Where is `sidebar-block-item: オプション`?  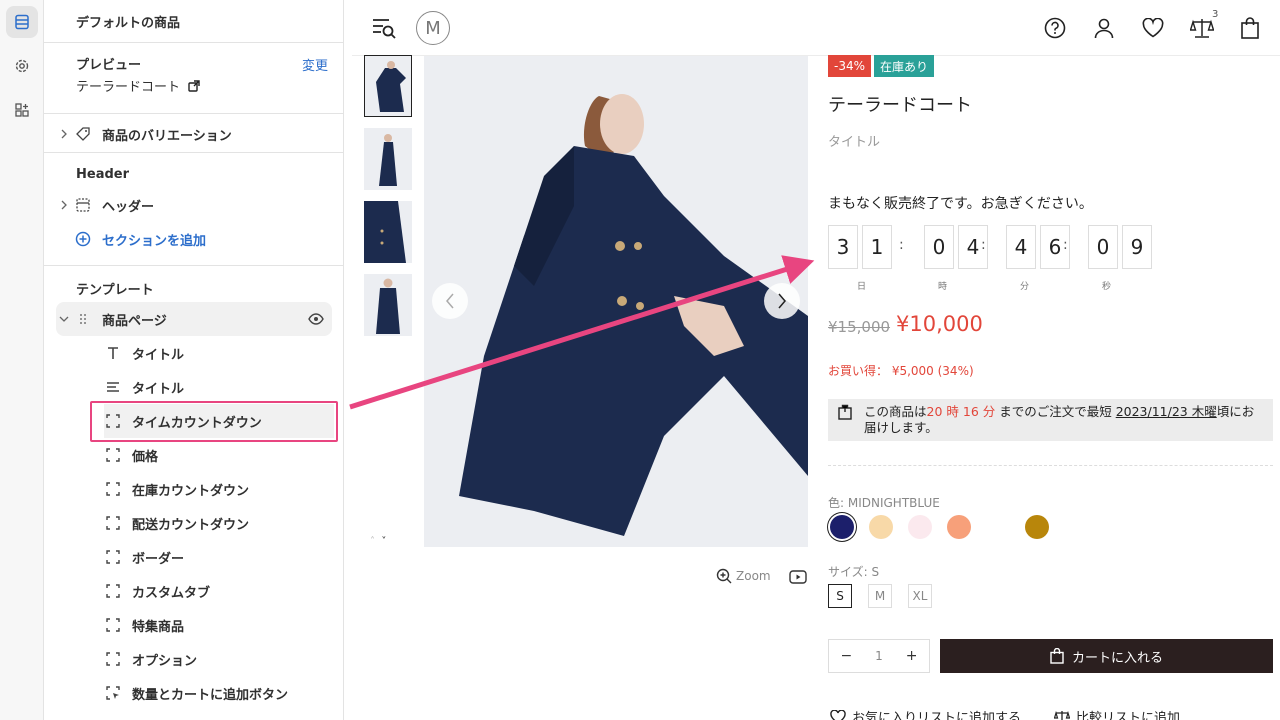
sidebar-block-item: オプション is located at coordinates (219, 659).